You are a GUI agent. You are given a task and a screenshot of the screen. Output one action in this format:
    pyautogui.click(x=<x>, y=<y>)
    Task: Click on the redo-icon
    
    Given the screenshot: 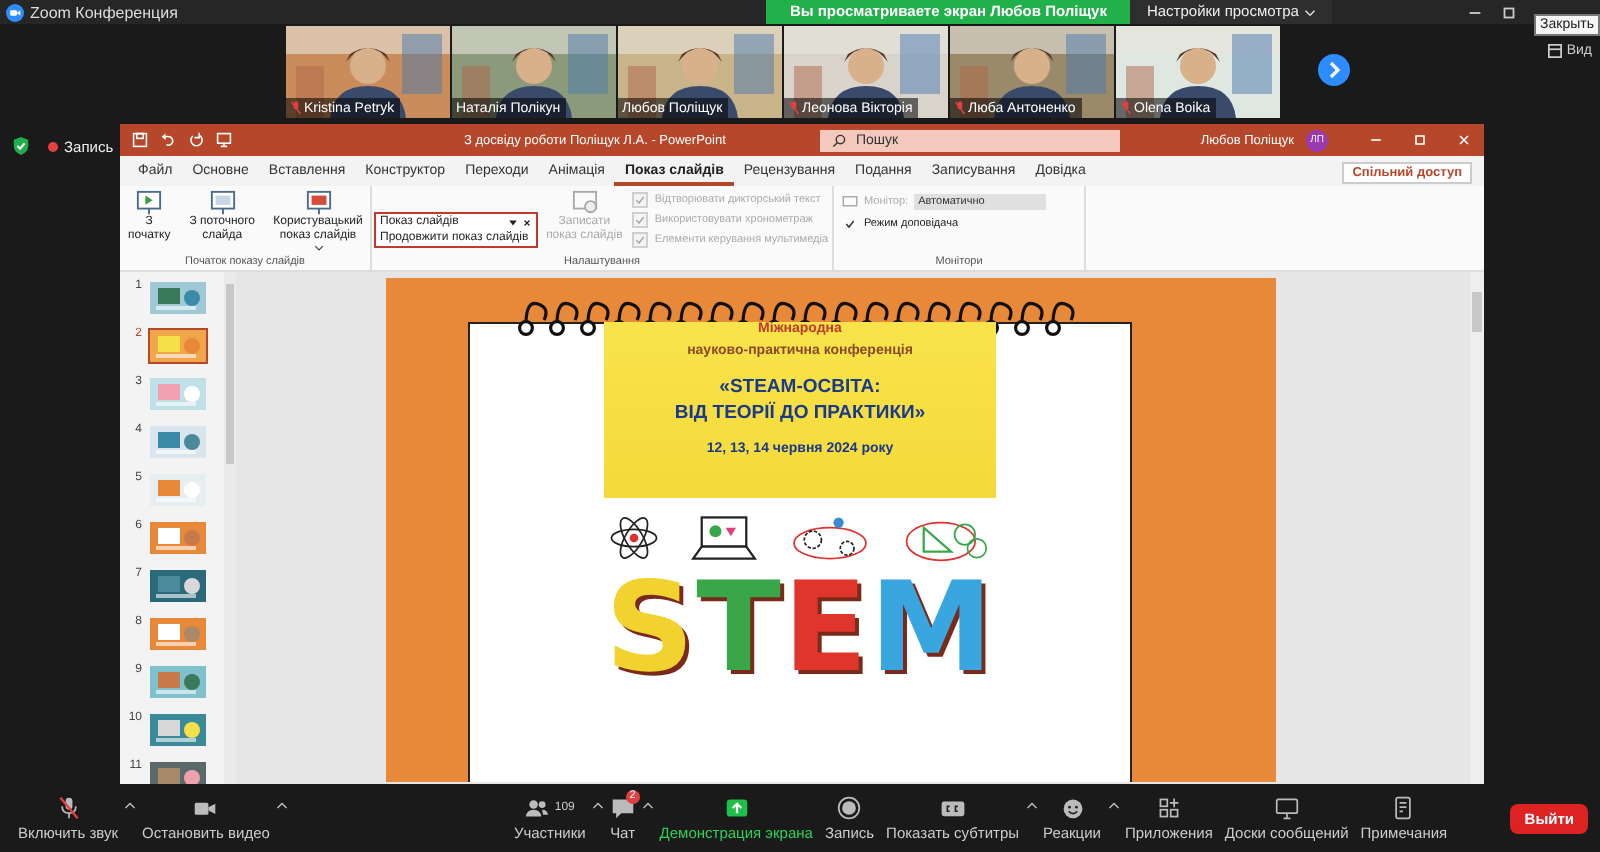 What is the action you would take?
    pyautogui.click(x=196, y=140)
    